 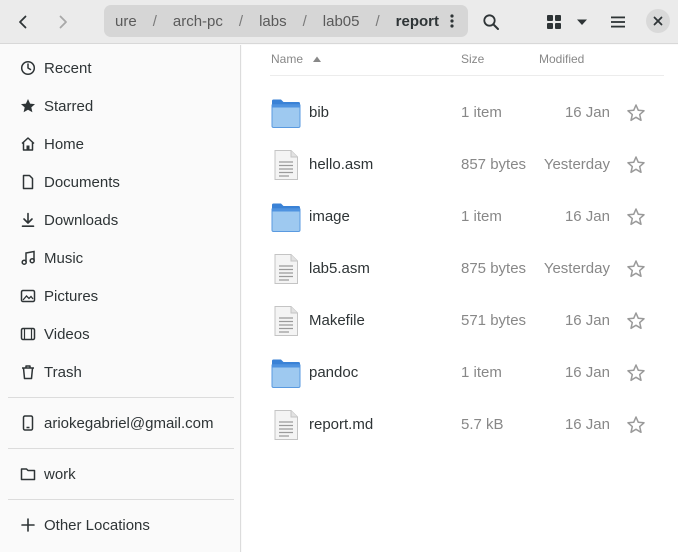 I want to click on sidebar-item-account: ariokegabriel@gmail.com, so click(x=120, y=423).